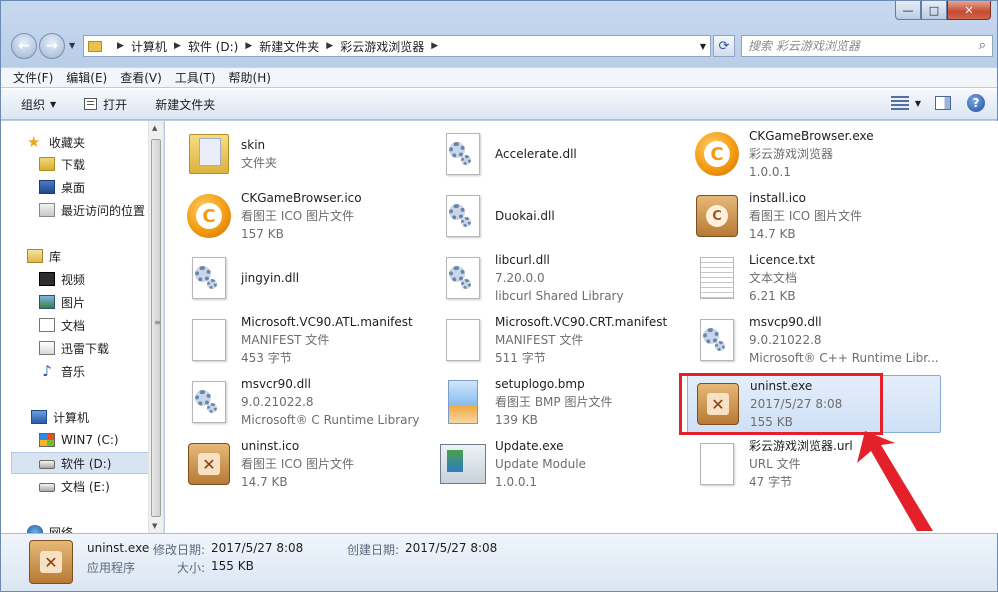  I want to click on address-dropdown-icon: ▼, so click(703, 46).